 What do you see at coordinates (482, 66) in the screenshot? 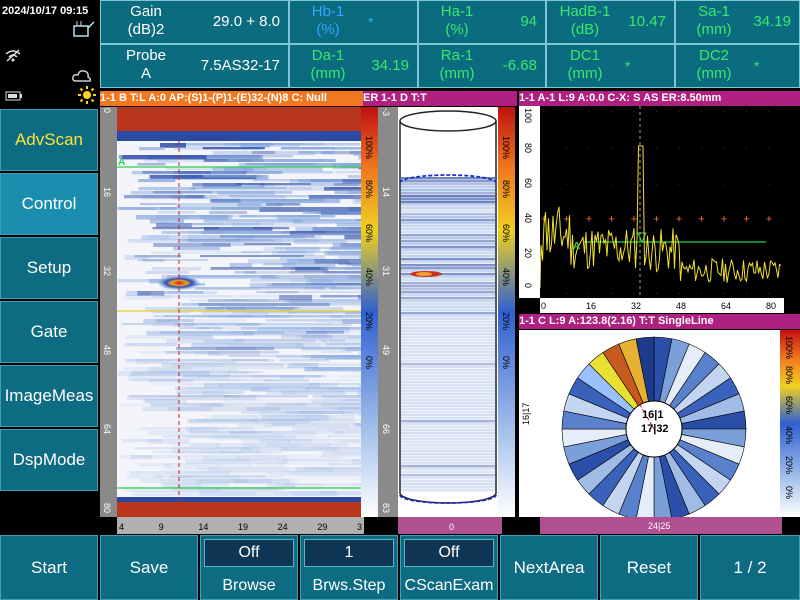
I see `param-cell-row2-2: Ra-1 (mm) -6.68` at bounding box center [482, 66].